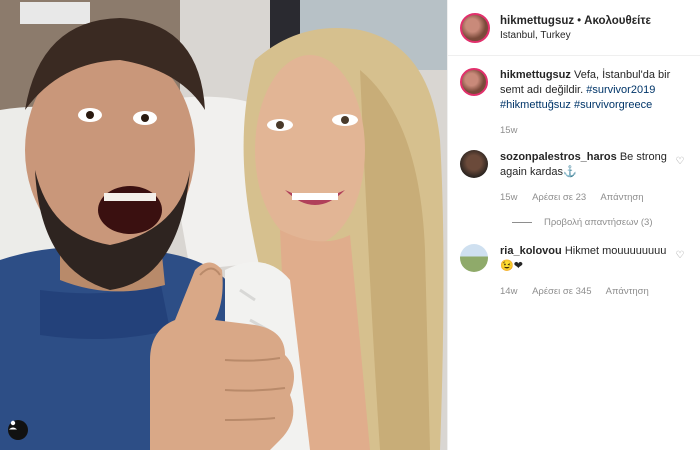 The image size is (700, 450). I want to click on hashtag-link: #survivor2019, so click(620, 90).